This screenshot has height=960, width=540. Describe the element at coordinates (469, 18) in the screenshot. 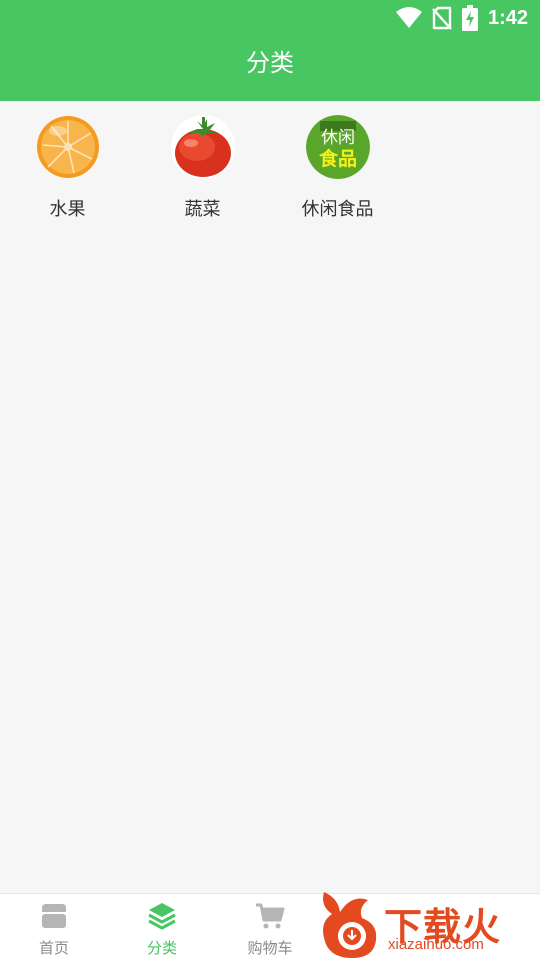

I see `battery-charging-icon` at that location.